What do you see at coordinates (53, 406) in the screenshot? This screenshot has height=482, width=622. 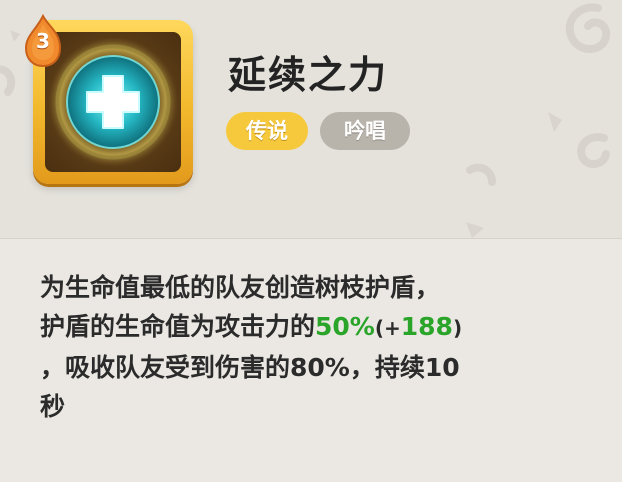 I see `description-line-4: 秒` at bounding box center [53, 406].